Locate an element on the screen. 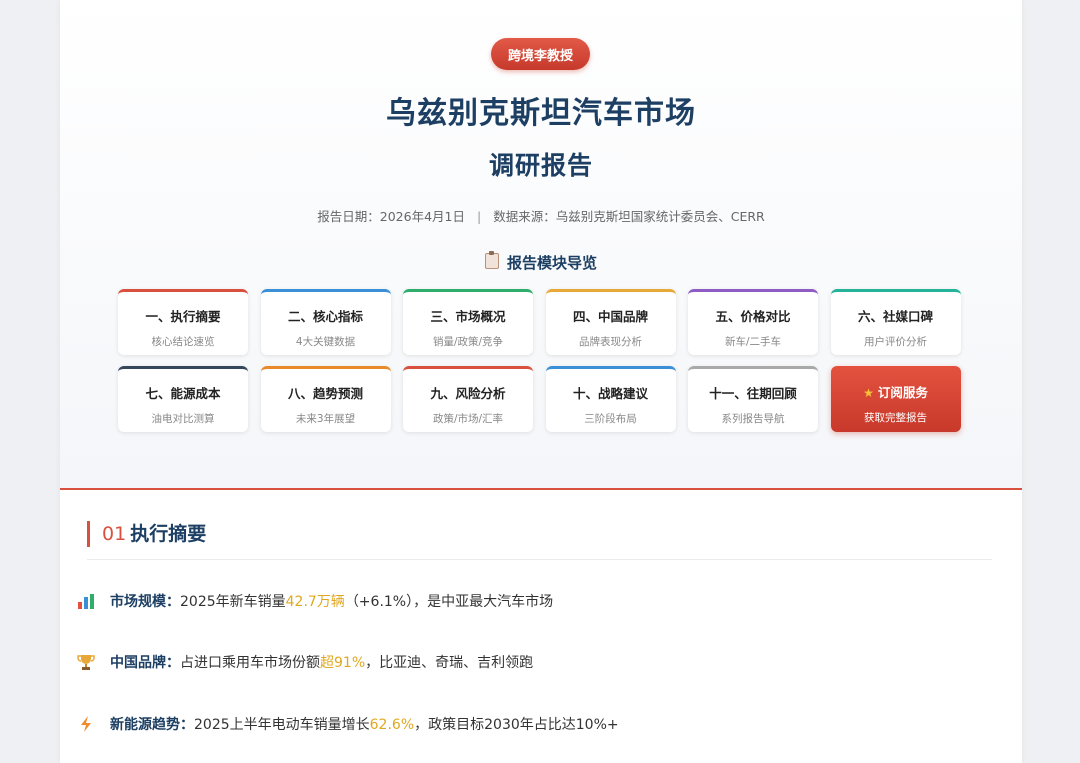 The width and height of the screenshot is (1080, 763). module-card-title: 八、趋势预测 is located at coordinates (326, 392).